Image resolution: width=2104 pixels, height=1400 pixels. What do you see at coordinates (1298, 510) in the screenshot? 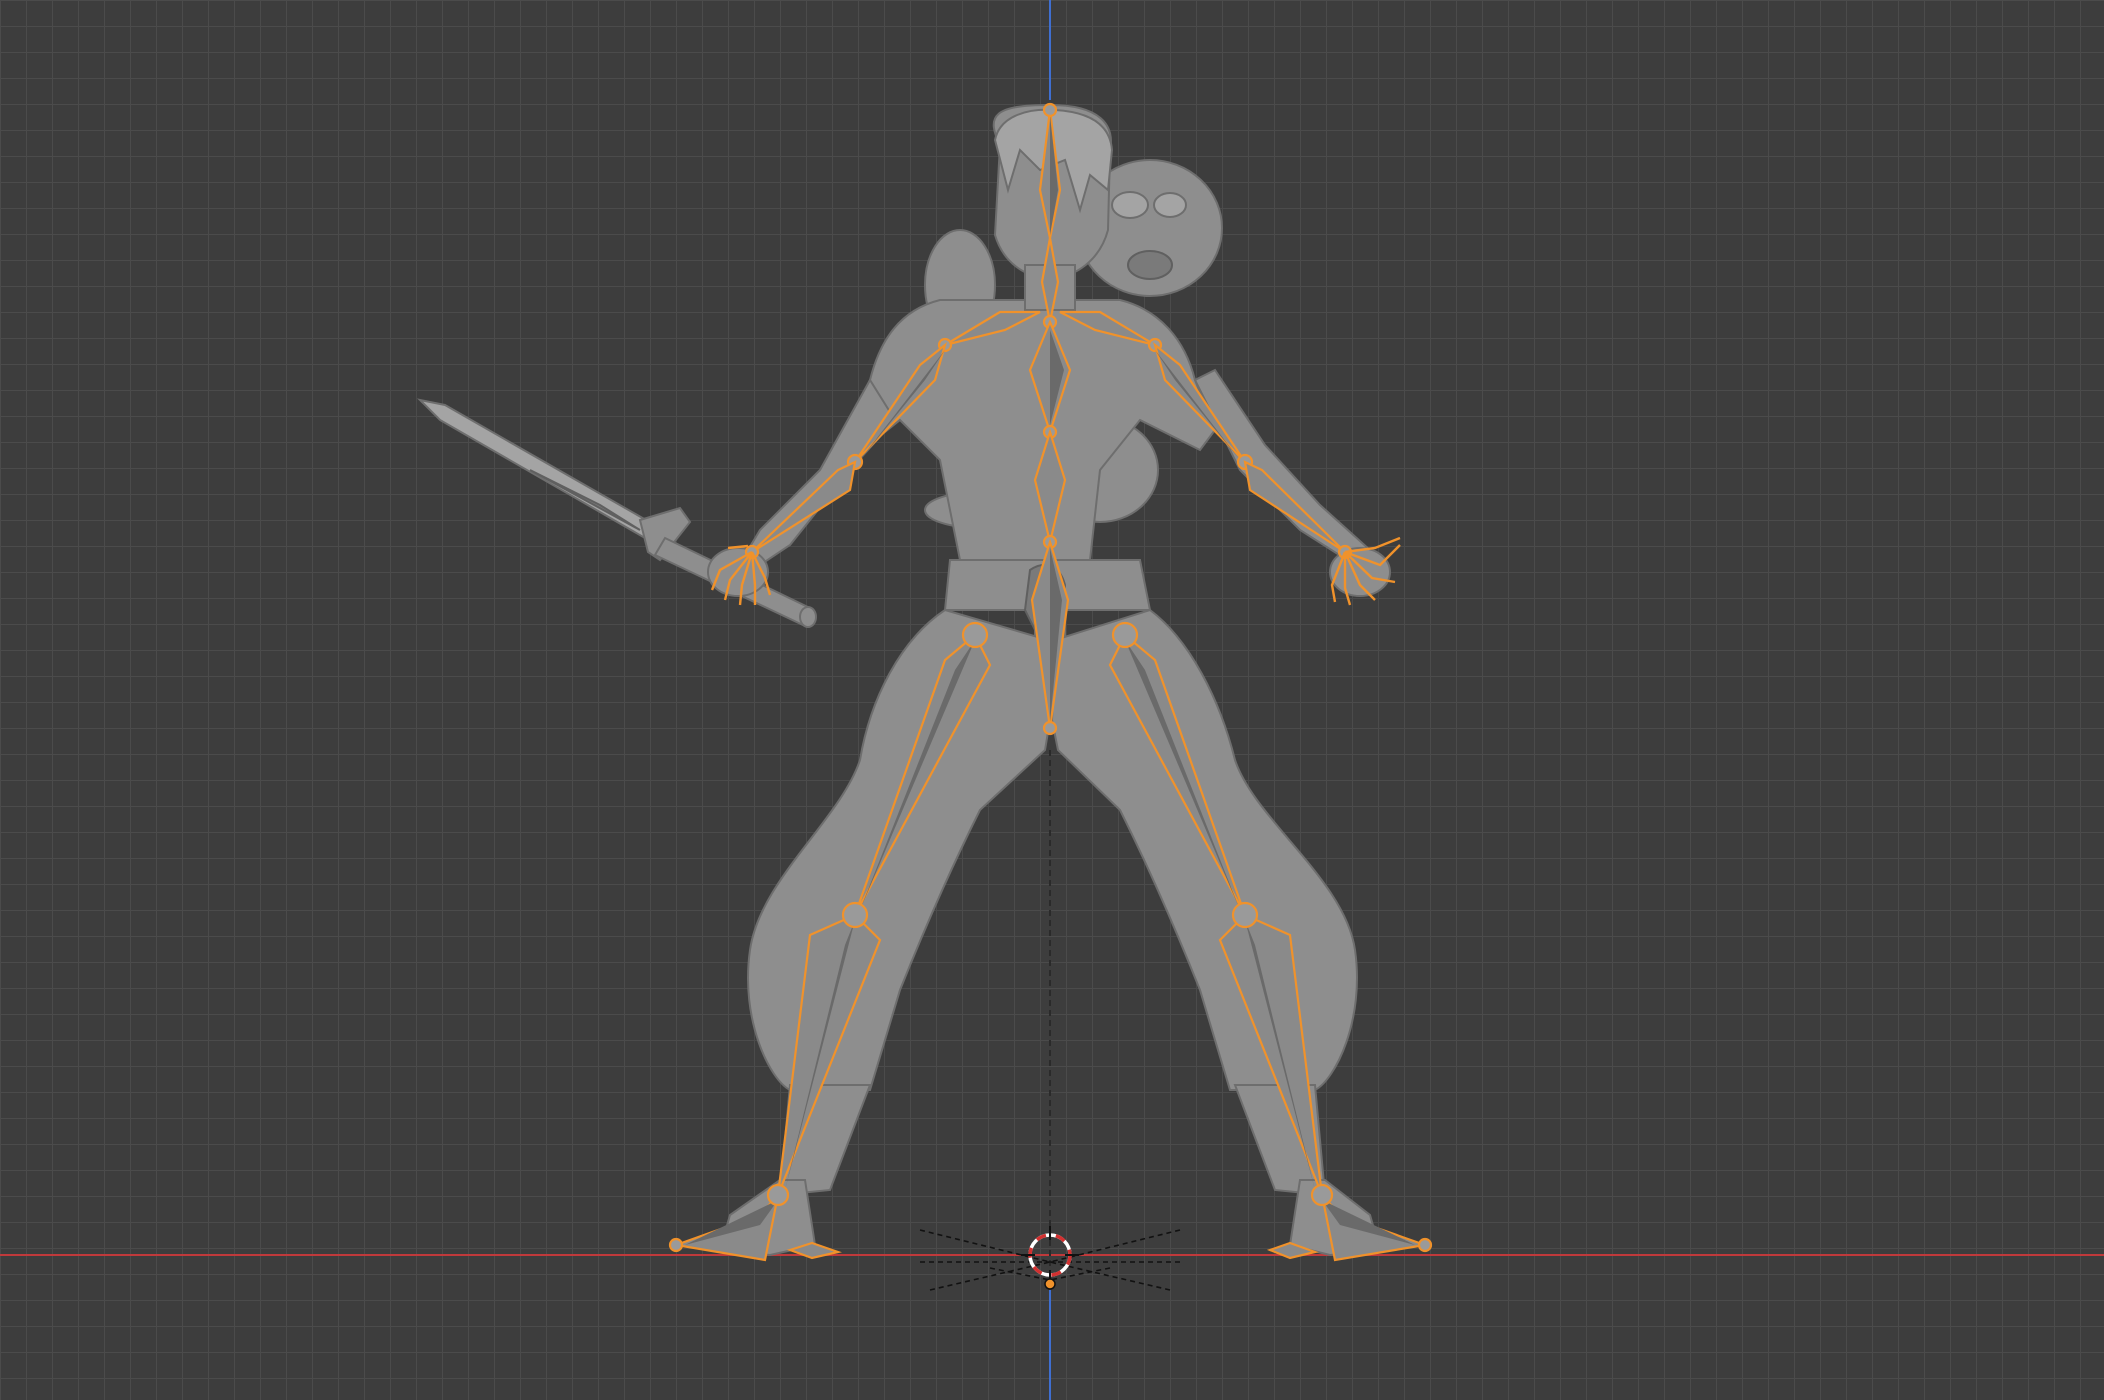
I see `bone-forearm-right` at bounding box center [1298, 510].